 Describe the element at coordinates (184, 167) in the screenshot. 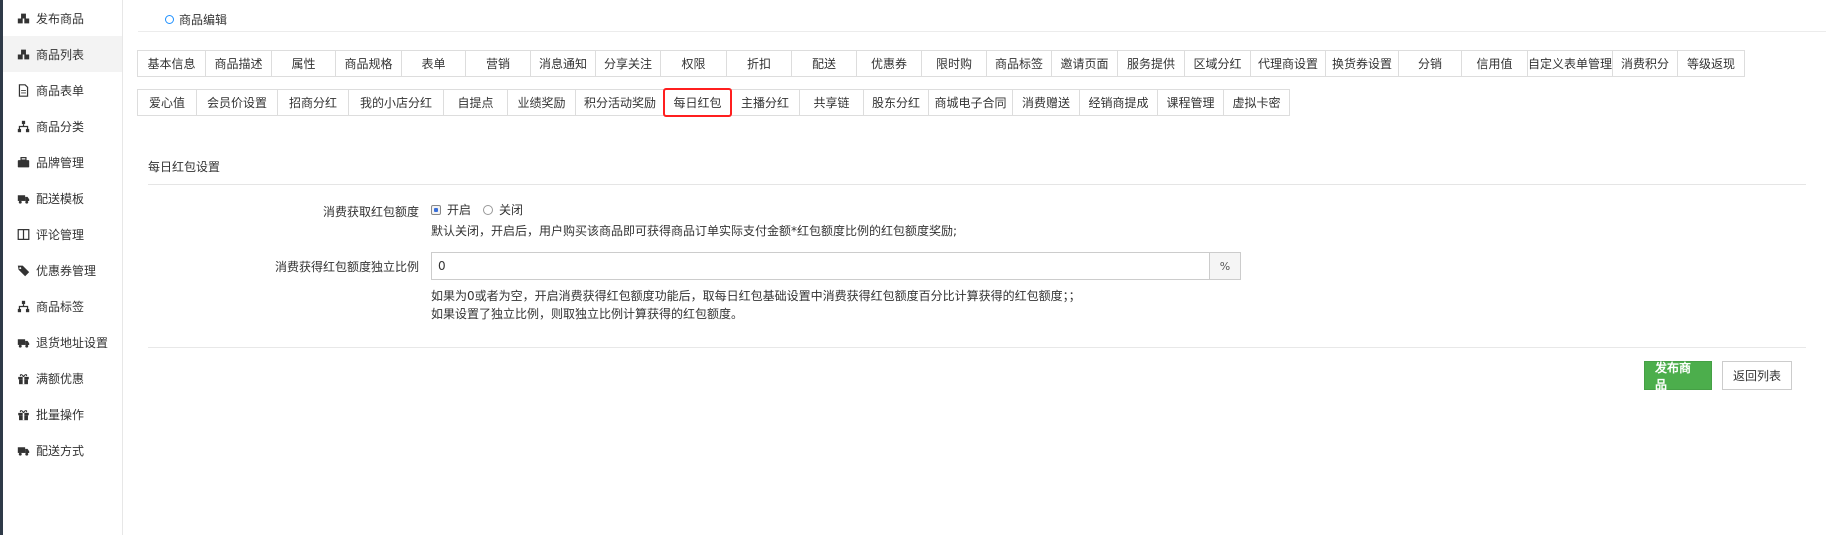

I see `section-title: 每日红包设置` at that location.